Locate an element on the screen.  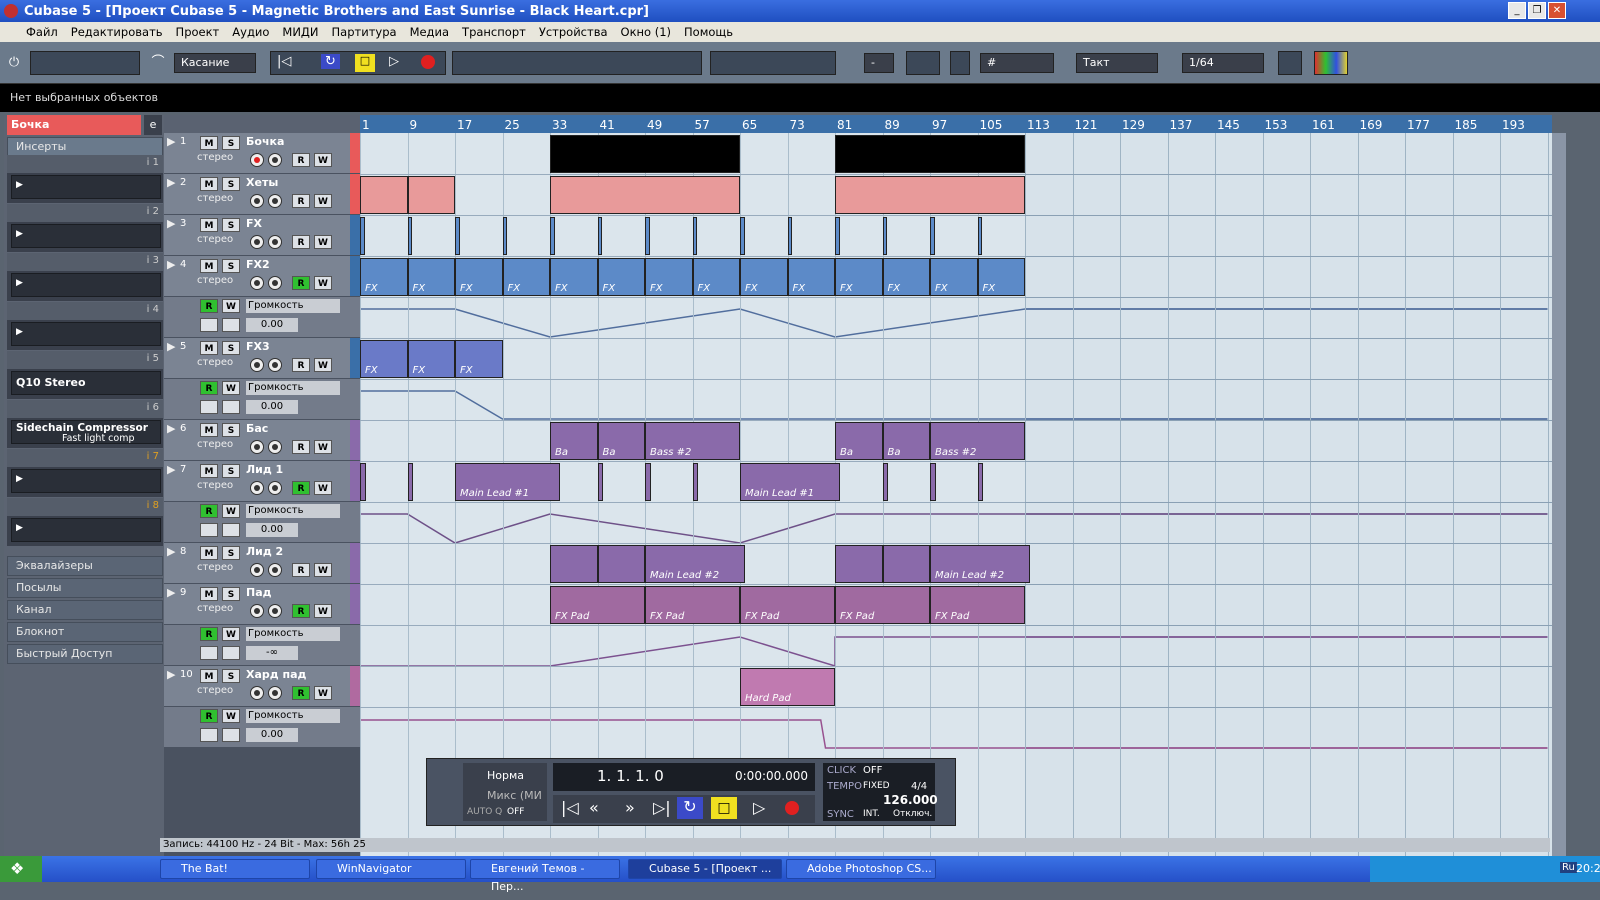
track-name: FX2 is located at coordinates (258, 264).